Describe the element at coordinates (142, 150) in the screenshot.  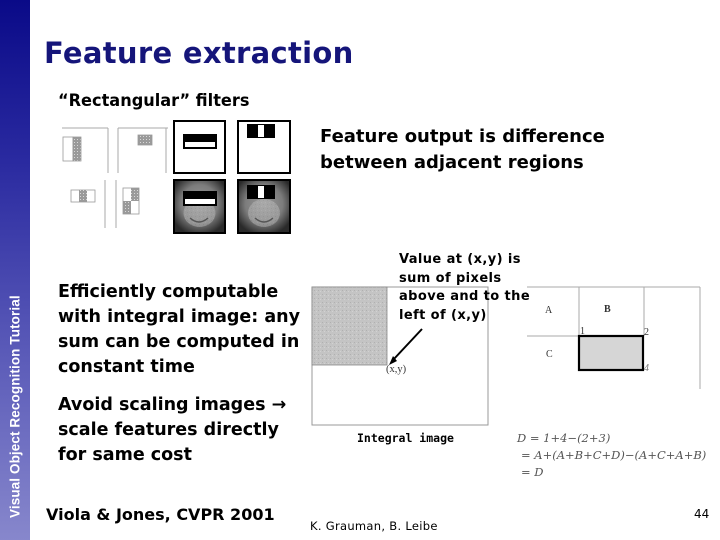
I see `filter-two-rect-horizontal` at that location.